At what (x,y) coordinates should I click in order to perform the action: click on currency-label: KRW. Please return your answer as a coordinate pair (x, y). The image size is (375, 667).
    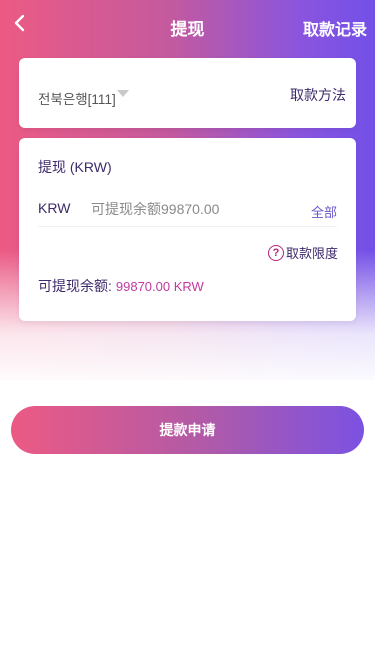
    Looking at the image, I should click on (54, 208).